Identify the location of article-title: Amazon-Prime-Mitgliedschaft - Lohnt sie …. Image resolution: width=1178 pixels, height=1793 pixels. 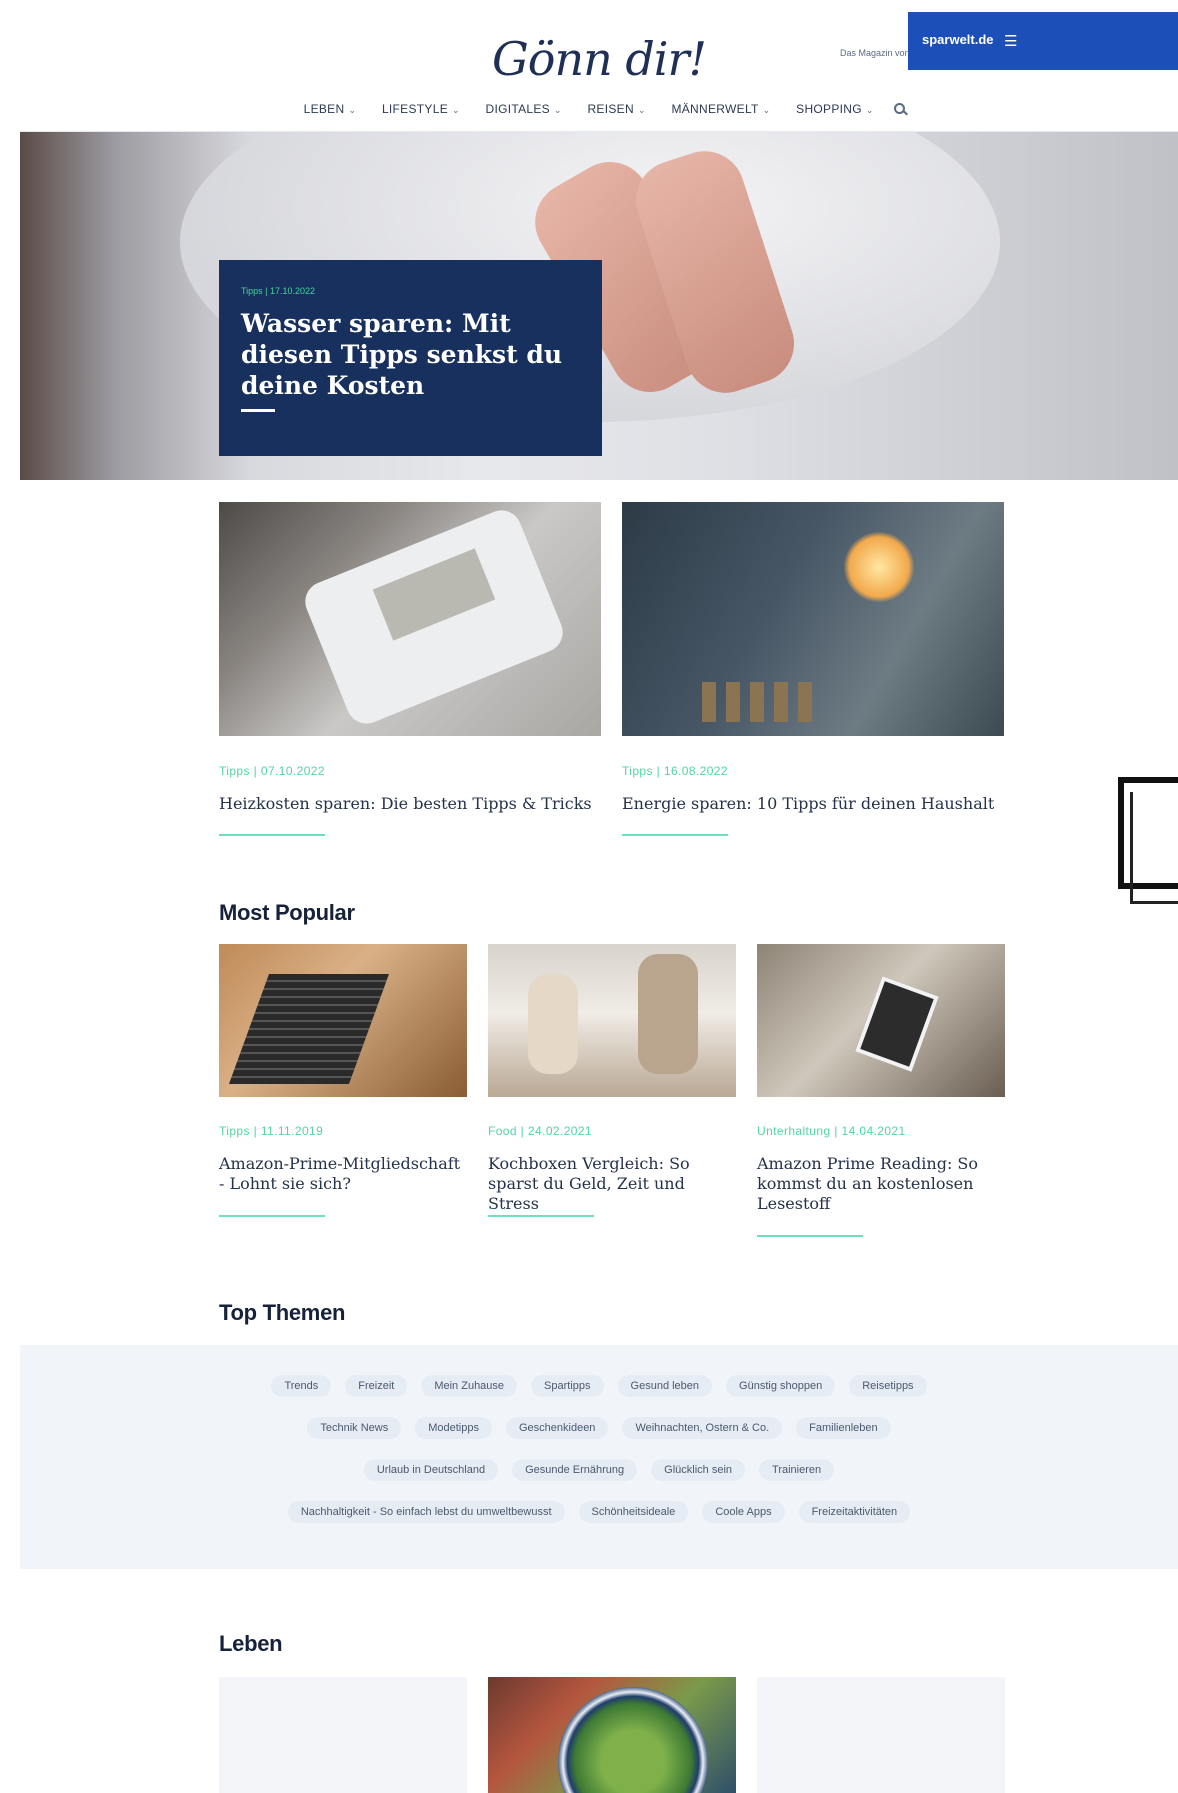
(344, 1174).